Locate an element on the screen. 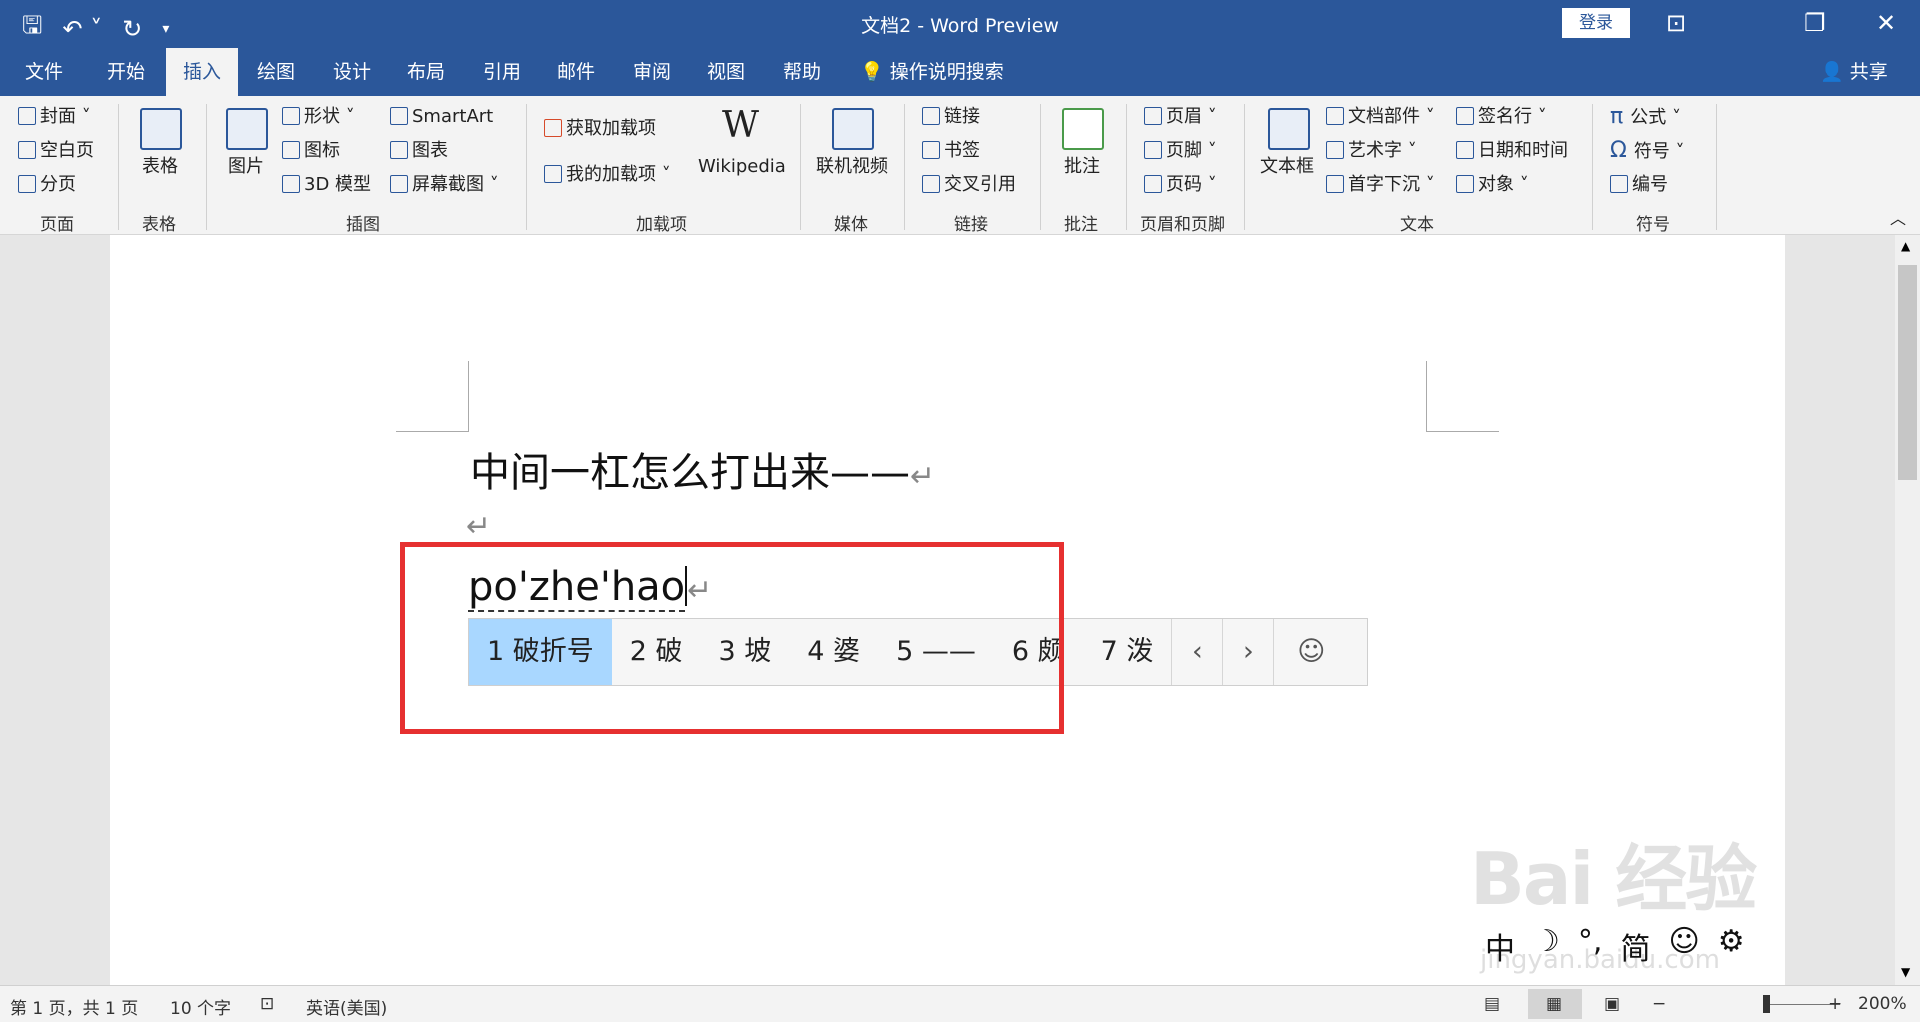 This screenshot has width=1920, height=1022. tab-file: 文件 is located at coordinates (44, 72).